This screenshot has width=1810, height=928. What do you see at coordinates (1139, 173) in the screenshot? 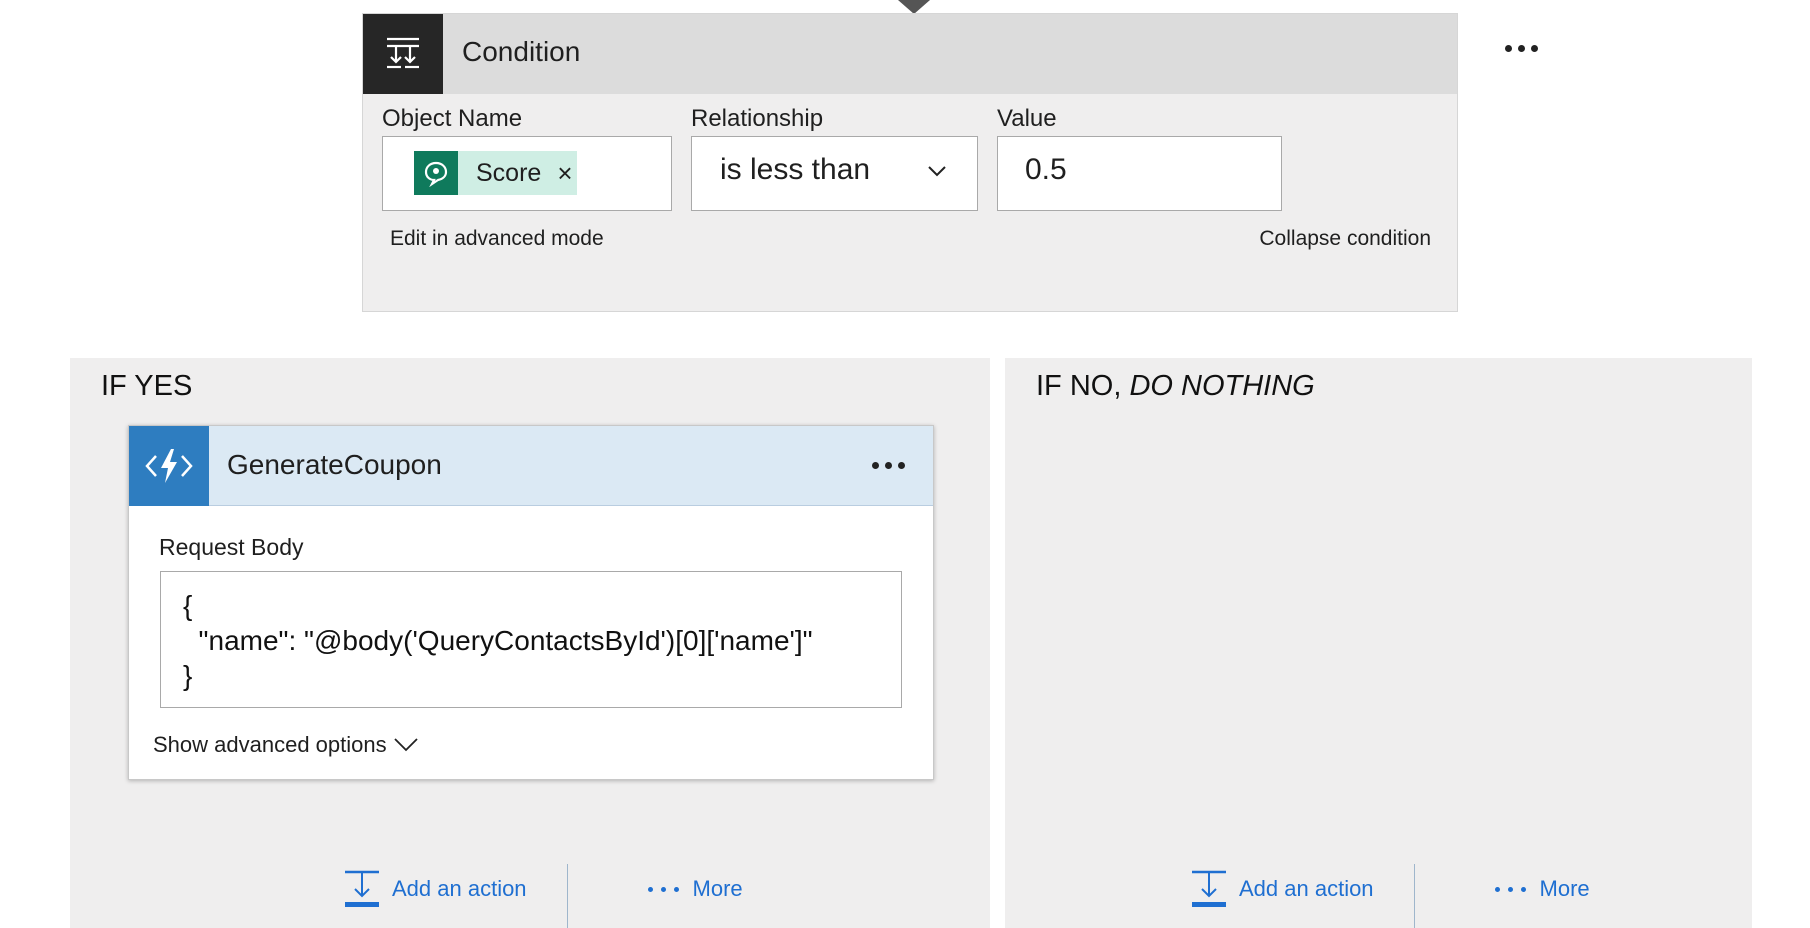
I see `value-input: 0.5` at bounding box center [1139, 173].